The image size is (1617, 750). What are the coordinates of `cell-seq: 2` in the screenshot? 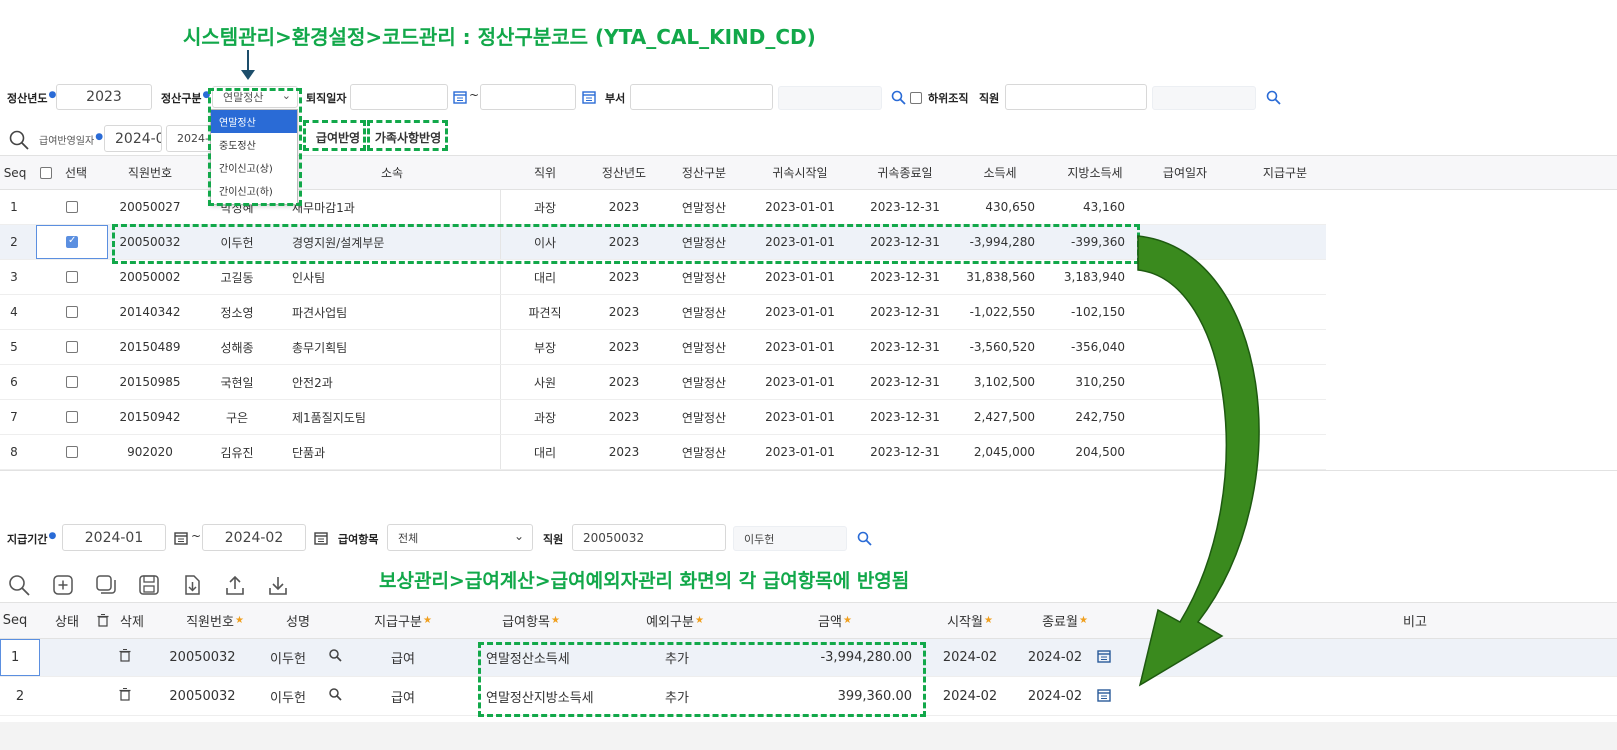 It's located at (14, 242).